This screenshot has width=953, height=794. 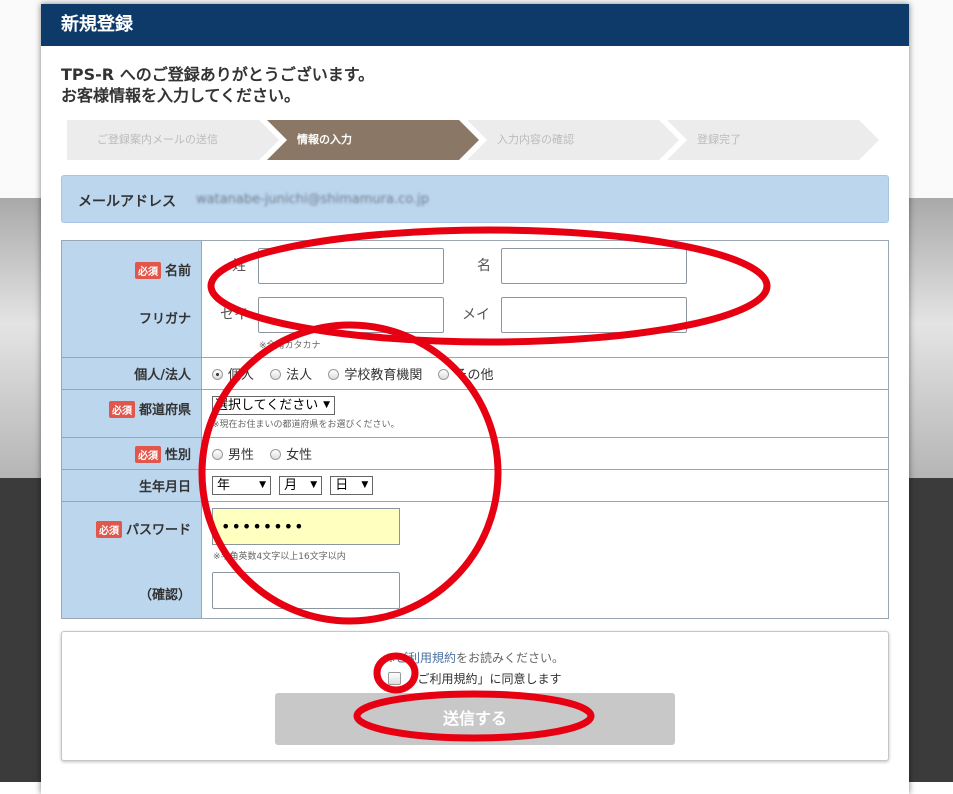 I want to click on password-confirm-label: （確認）, so click(x=164, y=595).